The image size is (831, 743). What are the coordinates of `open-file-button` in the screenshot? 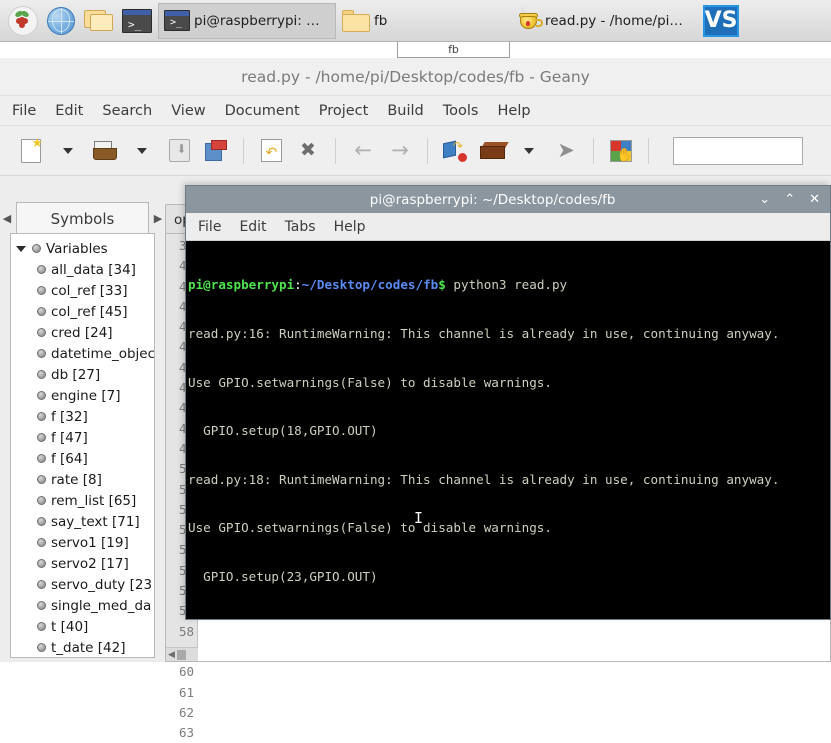 It's located at (105, 151).